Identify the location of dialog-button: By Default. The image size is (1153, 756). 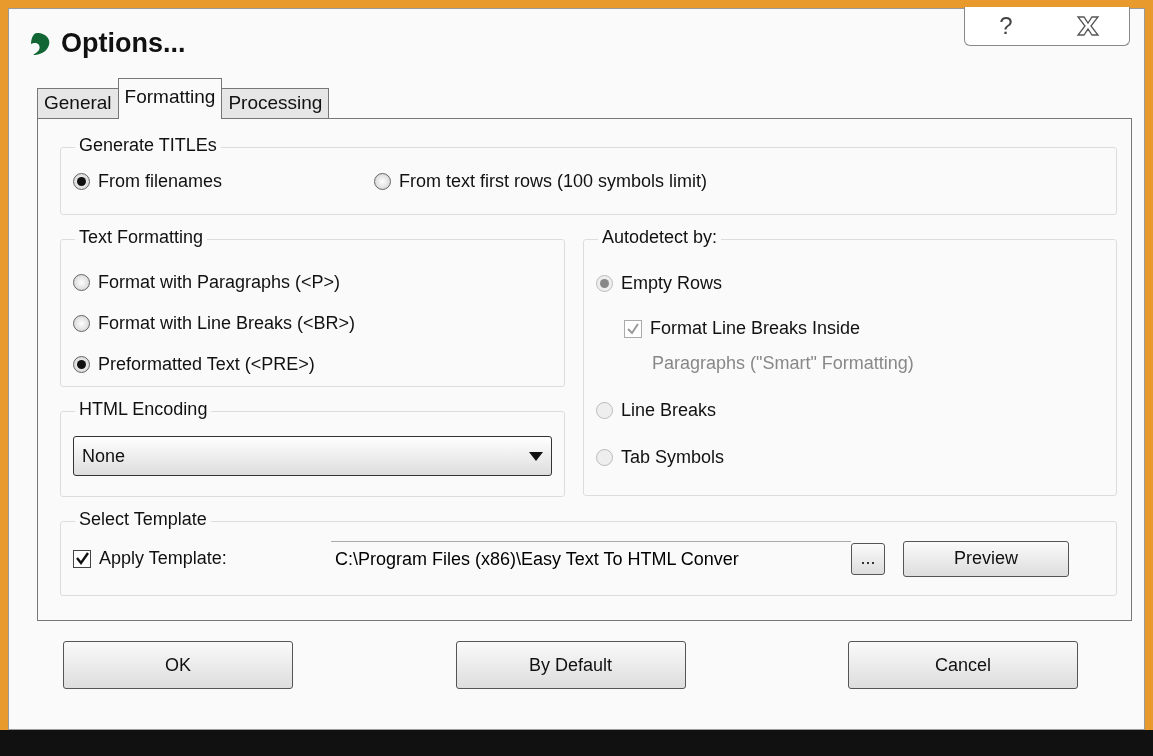
(570, 665).